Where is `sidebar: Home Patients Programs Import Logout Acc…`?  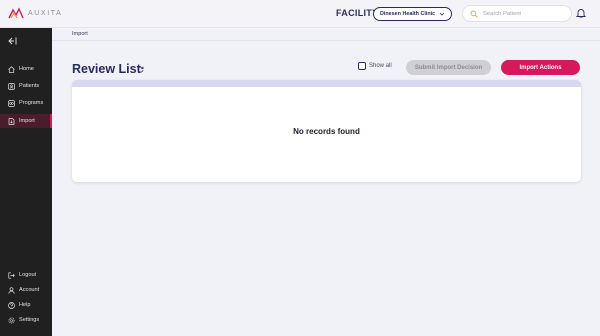 sidebar: Home Patients Programs Import Logout Acc… is located at coordinates (26, 182).